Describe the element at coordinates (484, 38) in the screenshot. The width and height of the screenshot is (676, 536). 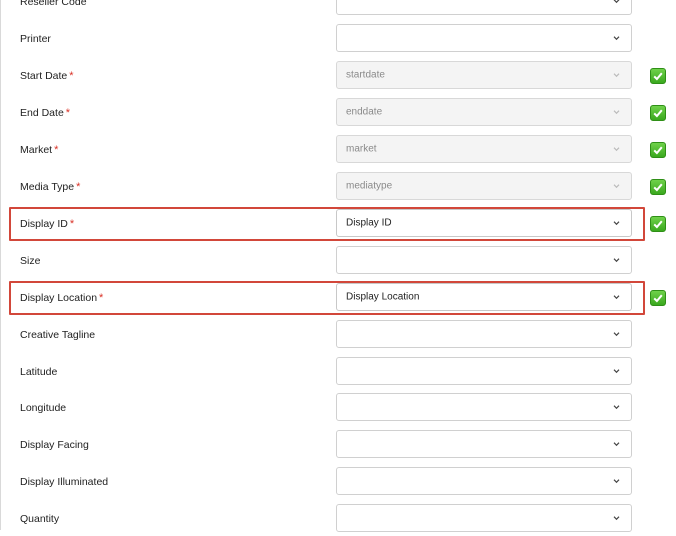
I see `printer-select` at that location.